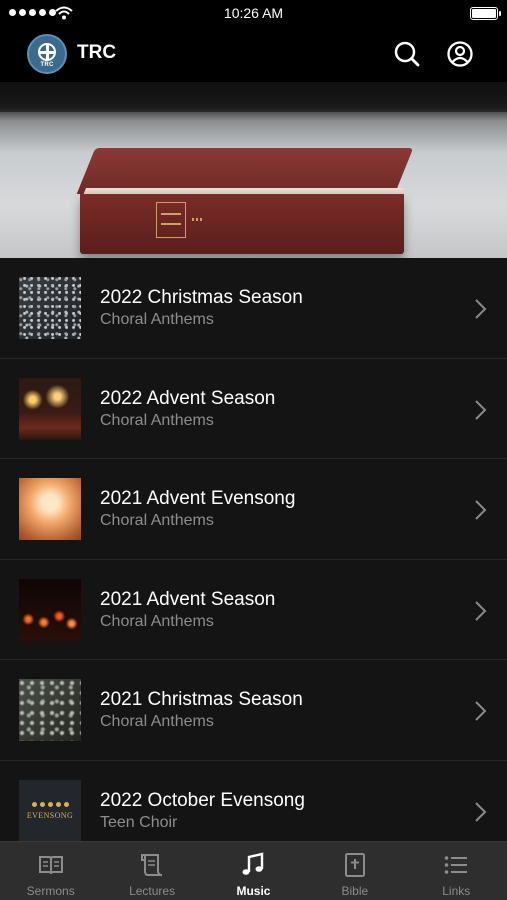  What do you see at coordinates (50, 891) in the screenshot?
I see `tab-label: Sermons` at bounding box center [50, 891].